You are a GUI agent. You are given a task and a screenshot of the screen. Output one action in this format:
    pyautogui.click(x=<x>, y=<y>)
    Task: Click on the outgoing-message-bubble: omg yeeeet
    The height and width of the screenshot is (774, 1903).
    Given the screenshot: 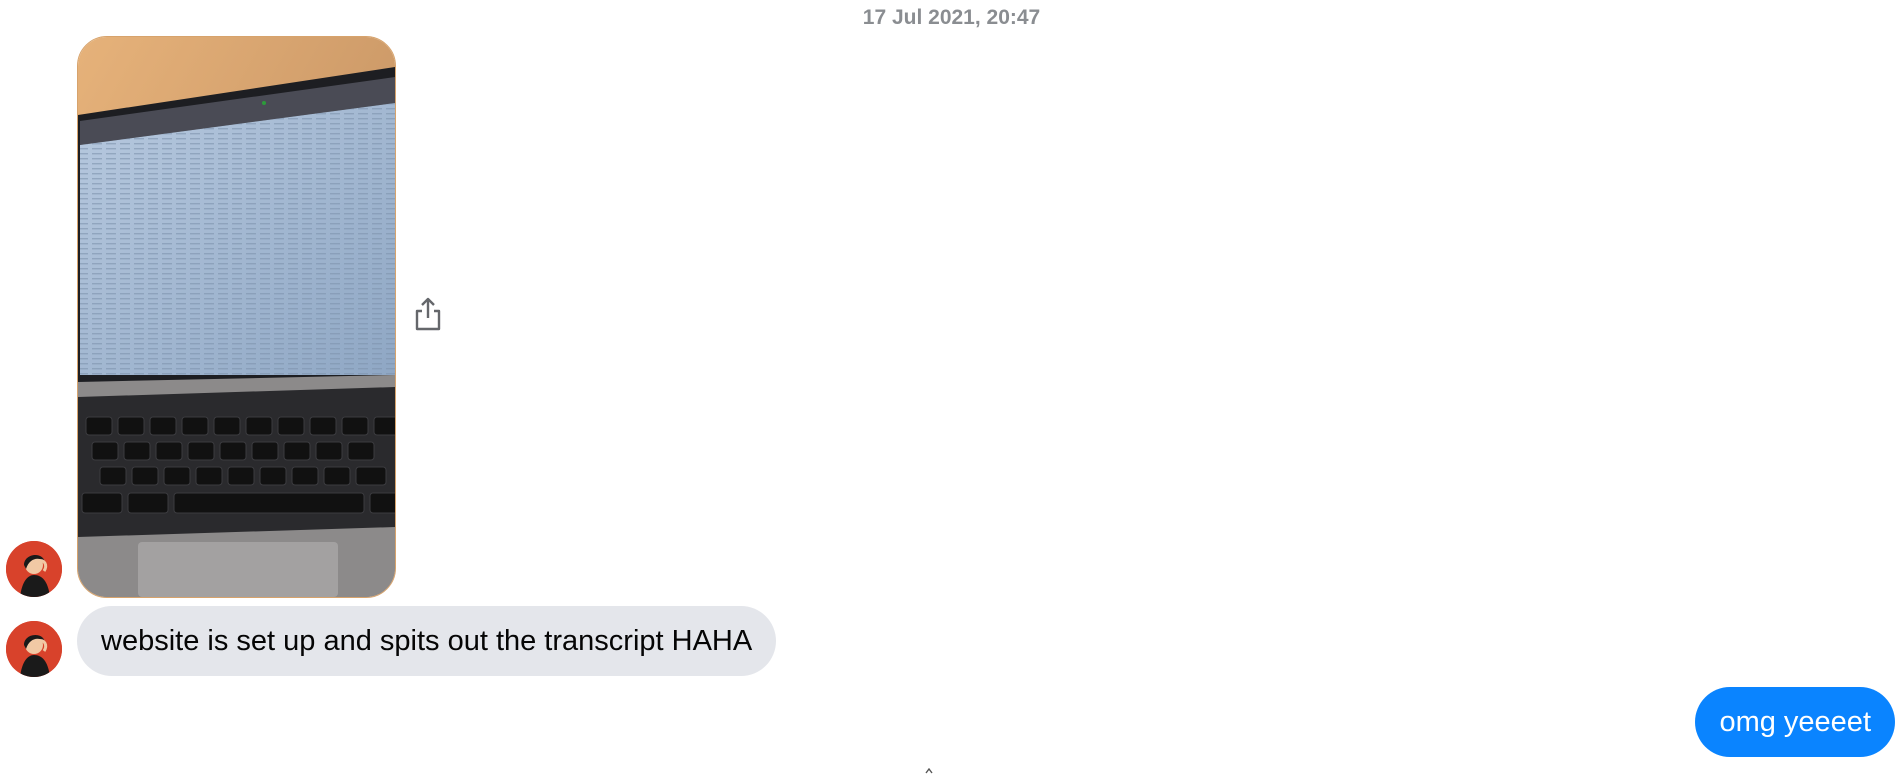 What is the action you would take?
    pyautogui.click(x=1795, y=722)
    